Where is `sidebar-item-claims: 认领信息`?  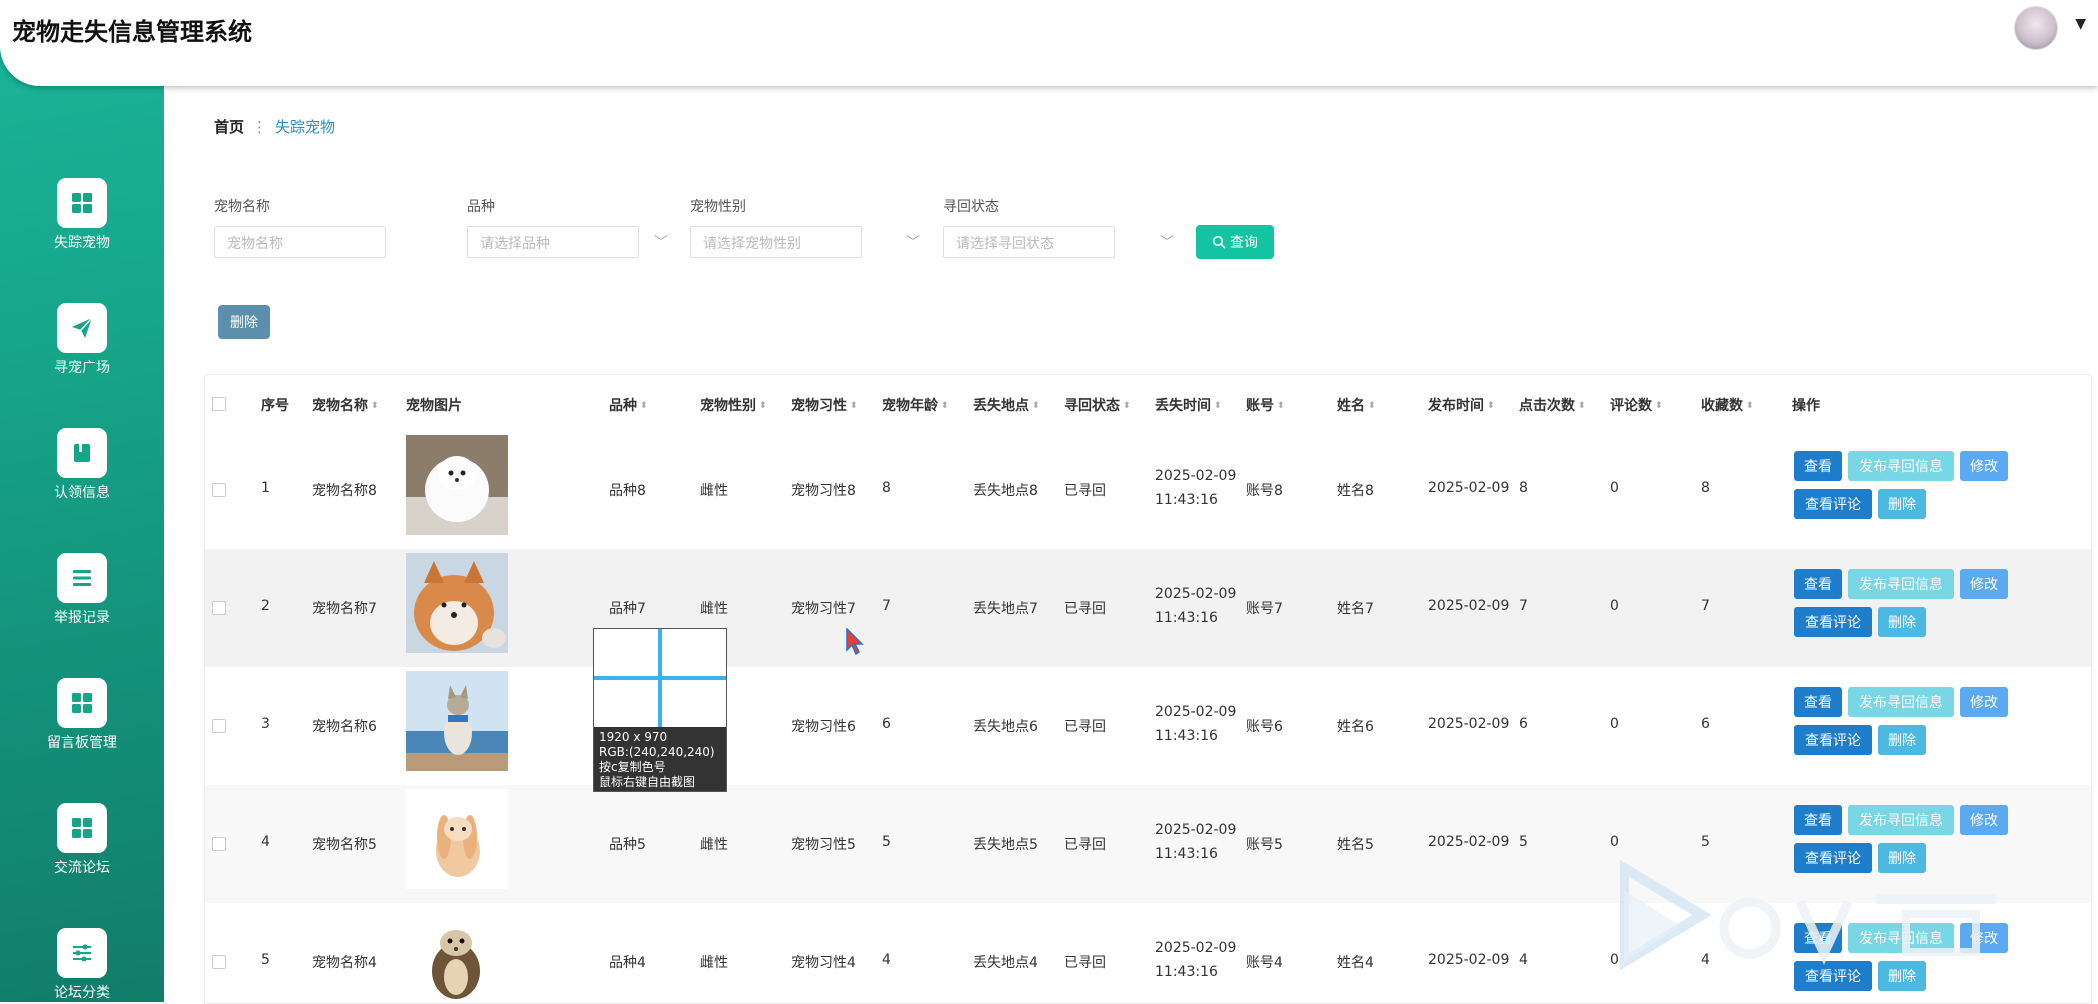 sidebar-item-claims: 认领信息 is located at coordinates (82, 465).